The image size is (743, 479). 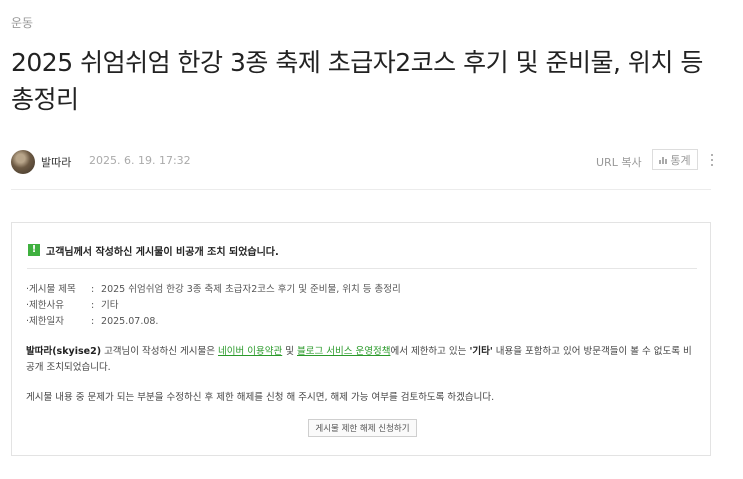 I want to click on post-meta: 발따라 2025. 6. 19. 17:32 URL 복사 통계, so click(x=364, y=162).